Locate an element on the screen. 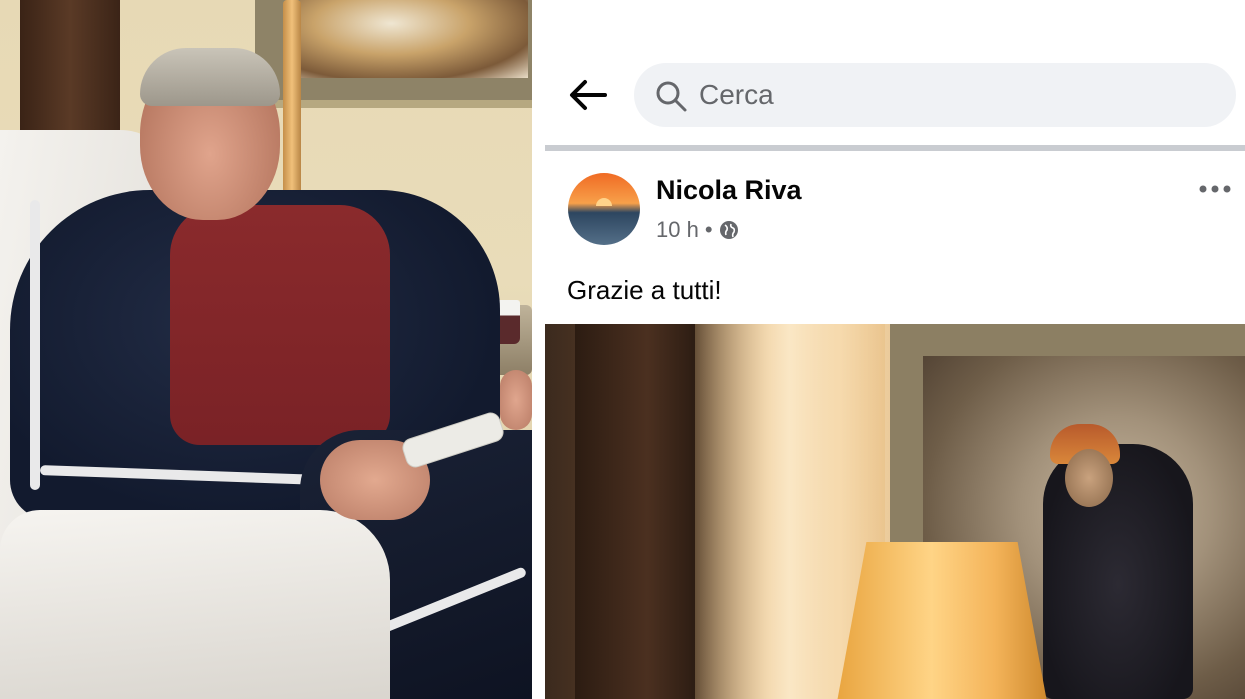  photo-doorway is located at coordinates (70, 70).